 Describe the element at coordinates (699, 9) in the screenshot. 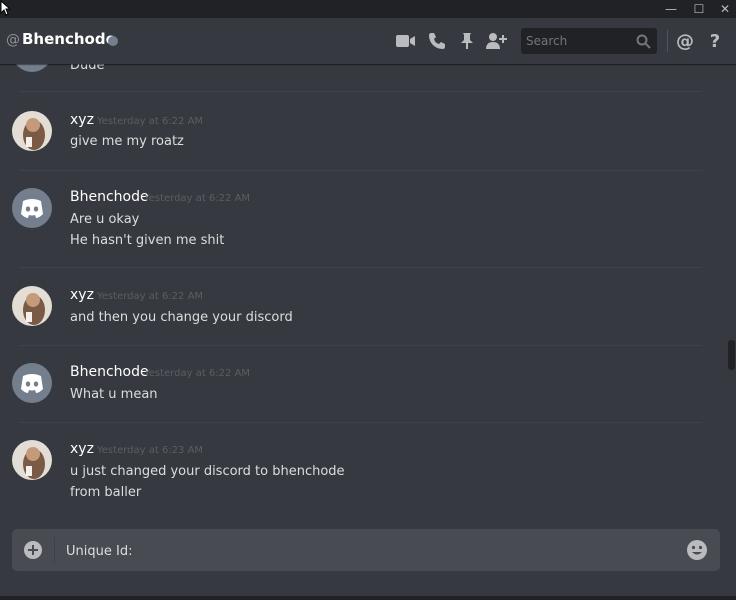

I see `maximize-button: ☐` at that location.